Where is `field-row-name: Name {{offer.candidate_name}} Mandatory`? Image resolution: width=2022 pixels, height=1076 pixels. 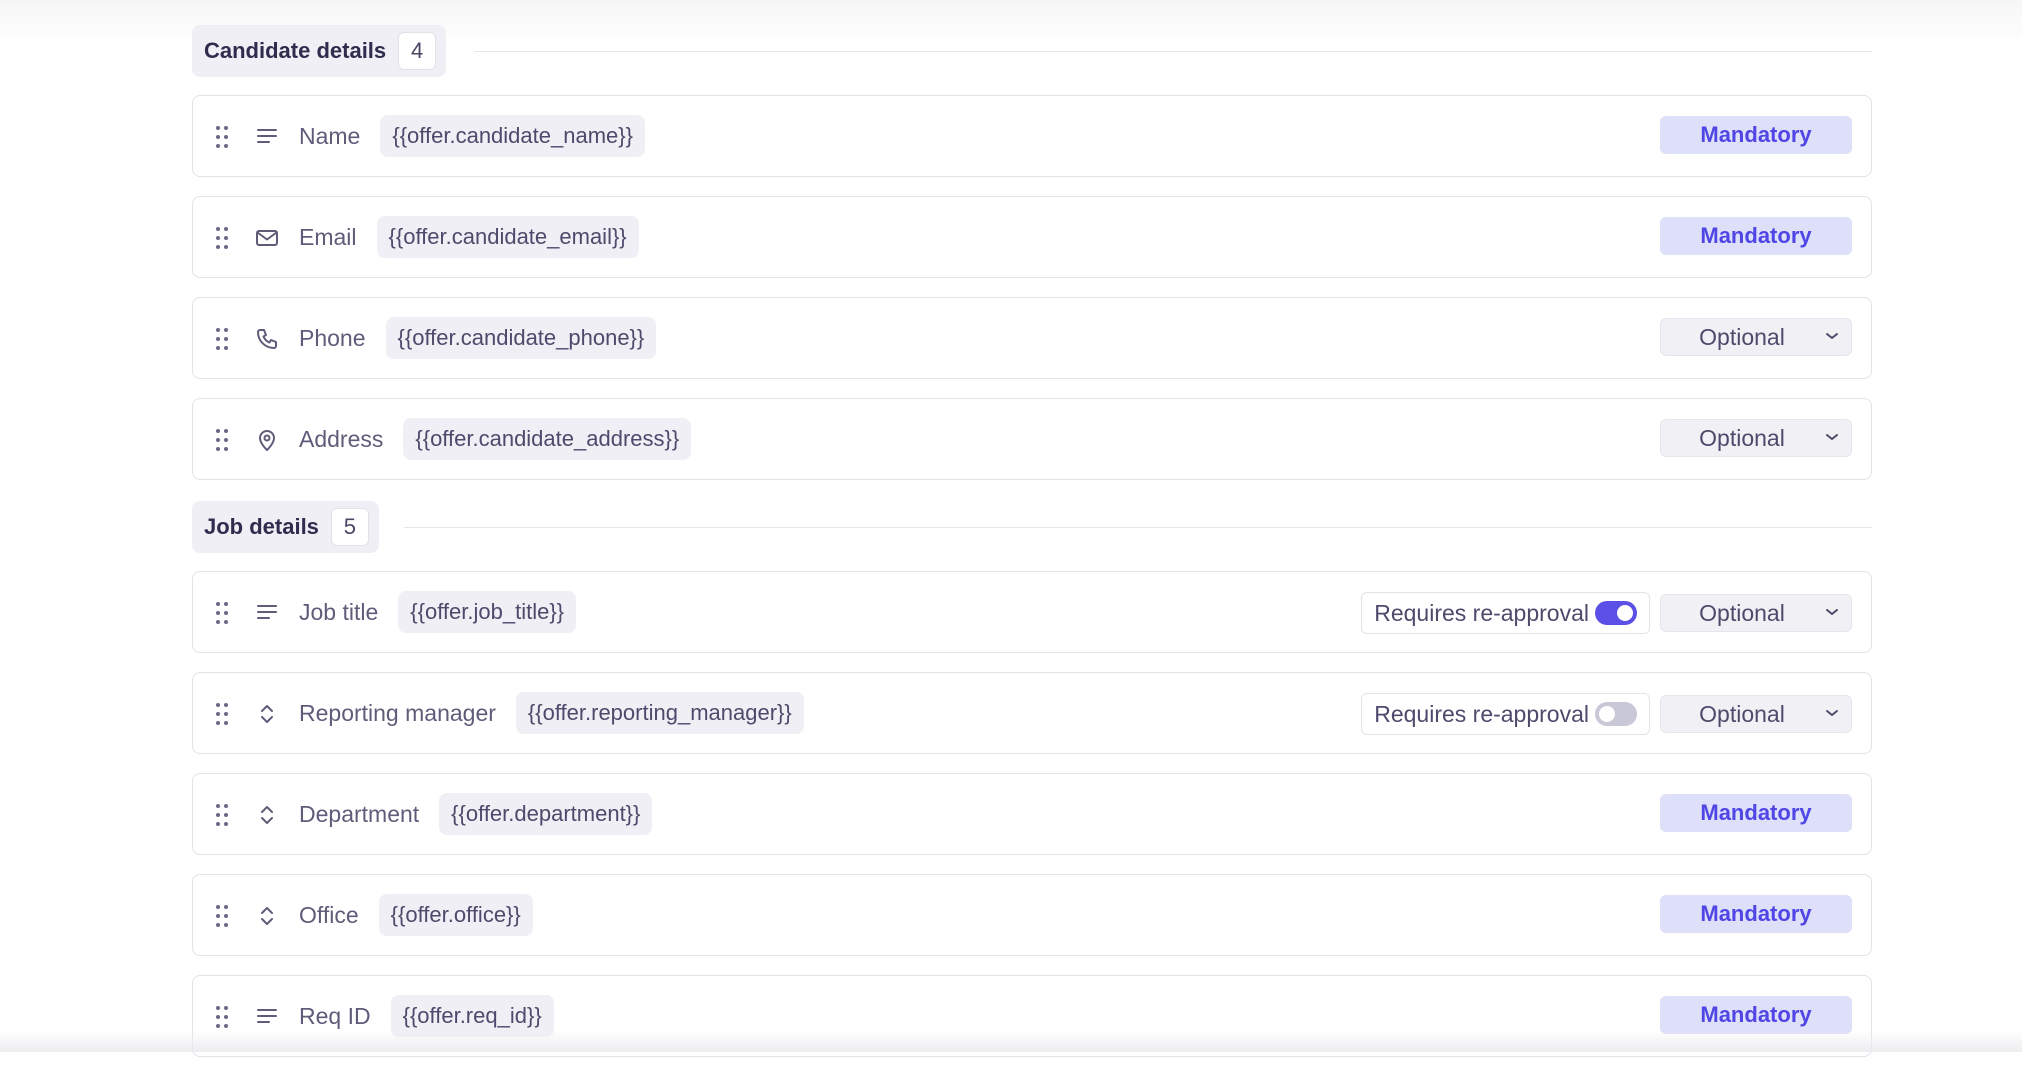
field-row-name: Name {{offer.candidate_name}} Mandatory is located at coordinates (1032, 136).